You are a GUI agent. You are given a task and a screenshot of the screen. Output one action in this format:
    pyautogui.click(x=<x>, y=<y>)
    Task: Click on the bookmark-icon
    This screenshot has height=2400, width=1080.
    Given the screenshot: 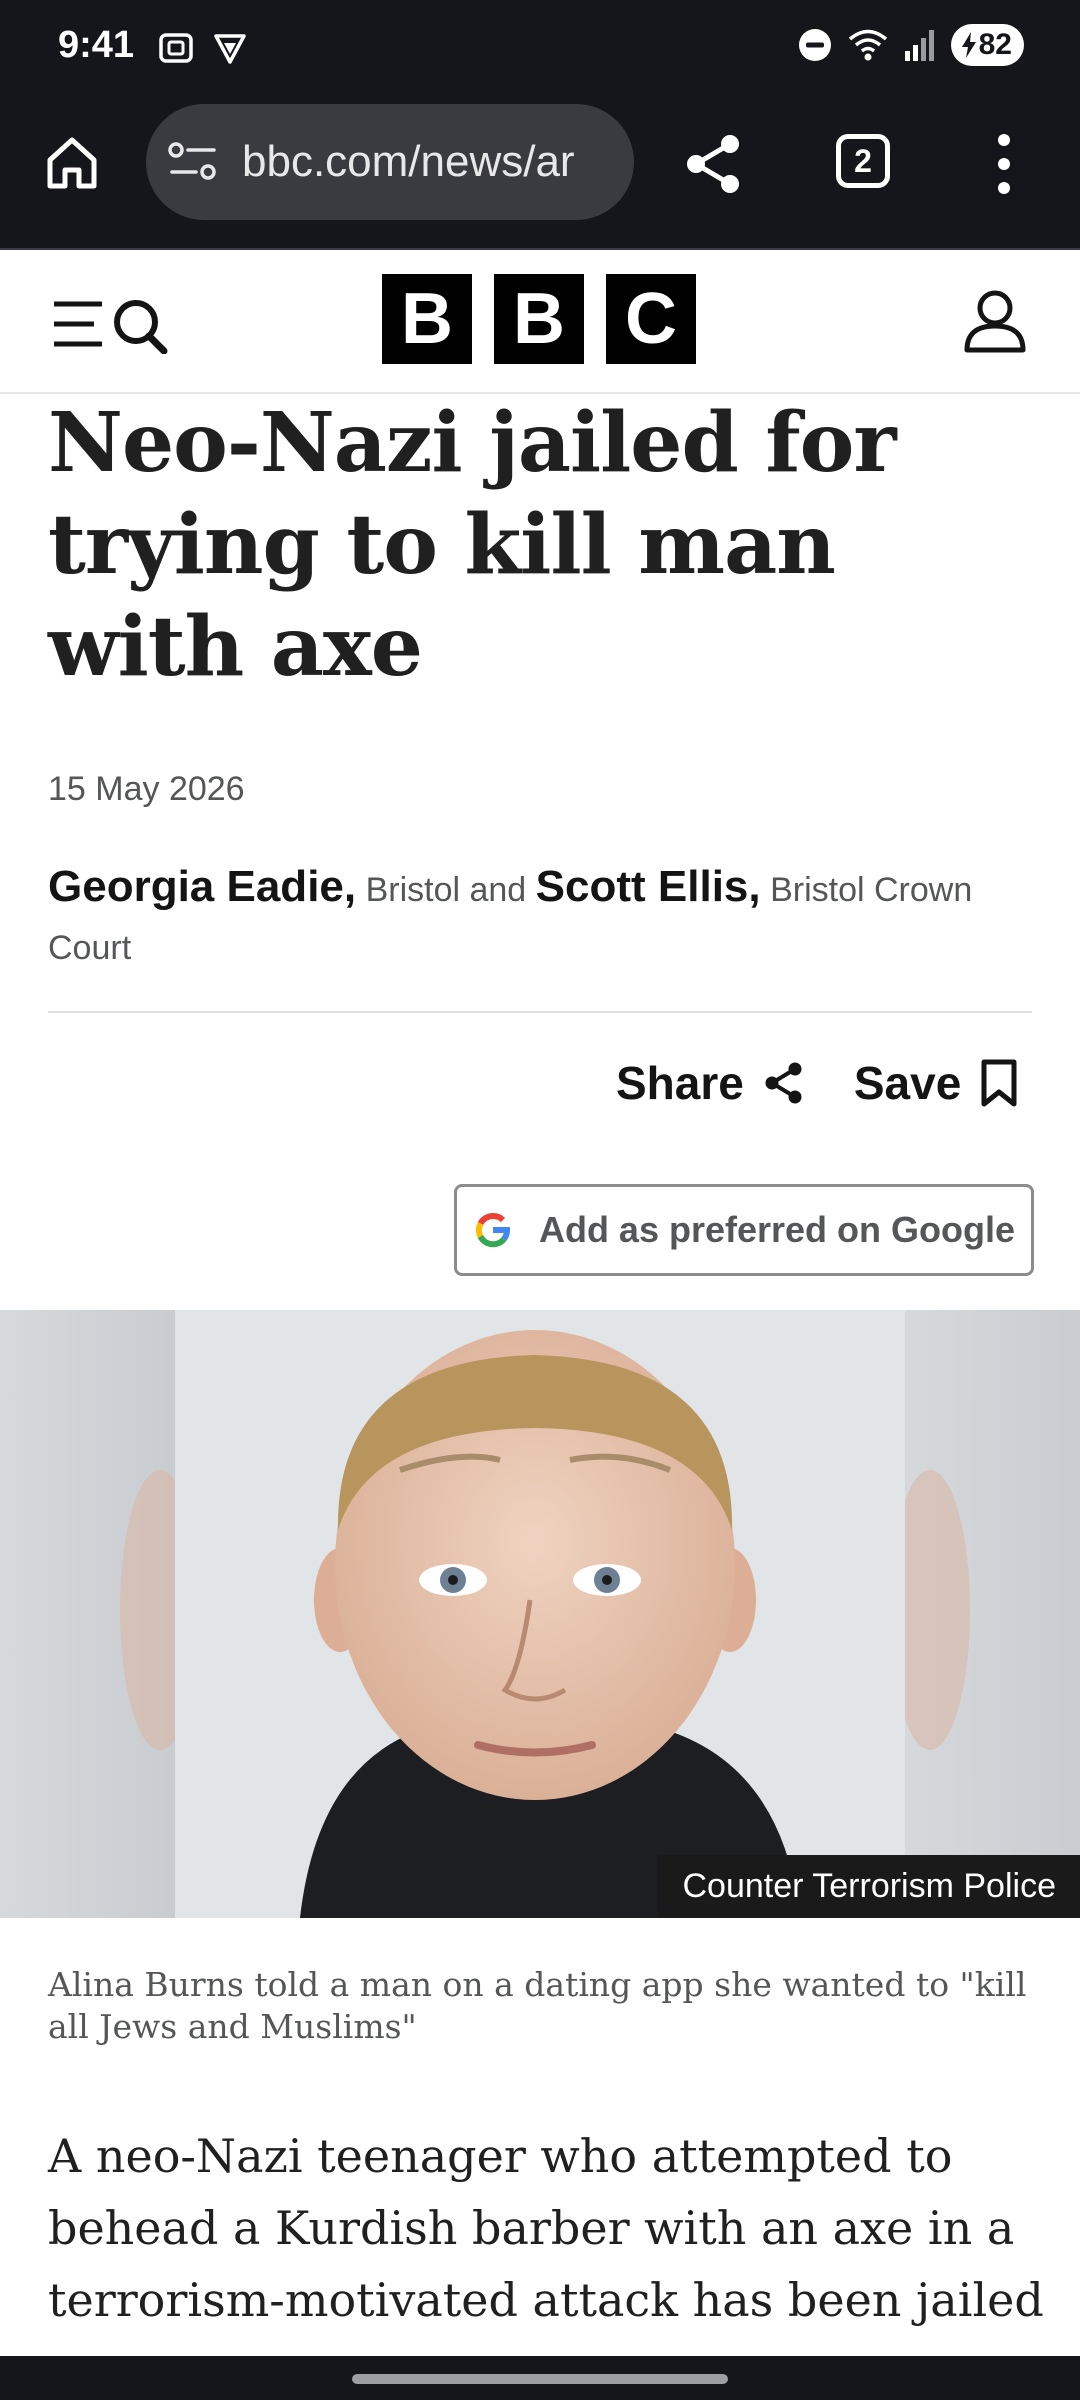 What is the action you would take?
    pyautogui.click(x=999, y=1083)
    